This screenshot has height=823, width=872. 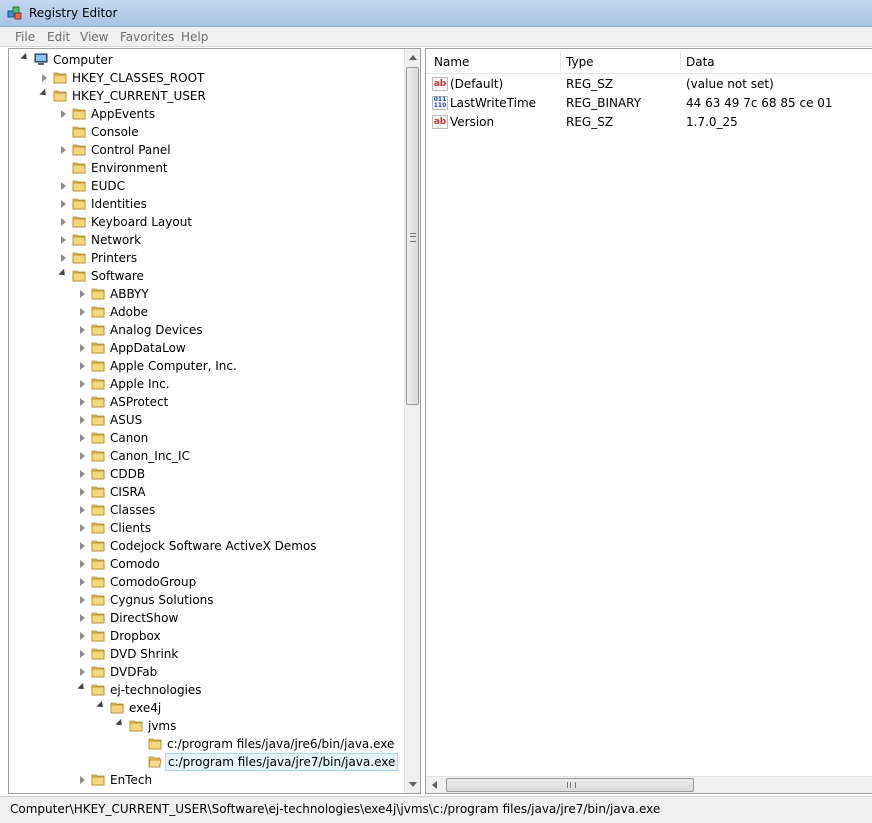 What do you see at coordinates (206, 780) in the screenshot?
I see `tree-node: EnTech` at bounding box center [206, 780].